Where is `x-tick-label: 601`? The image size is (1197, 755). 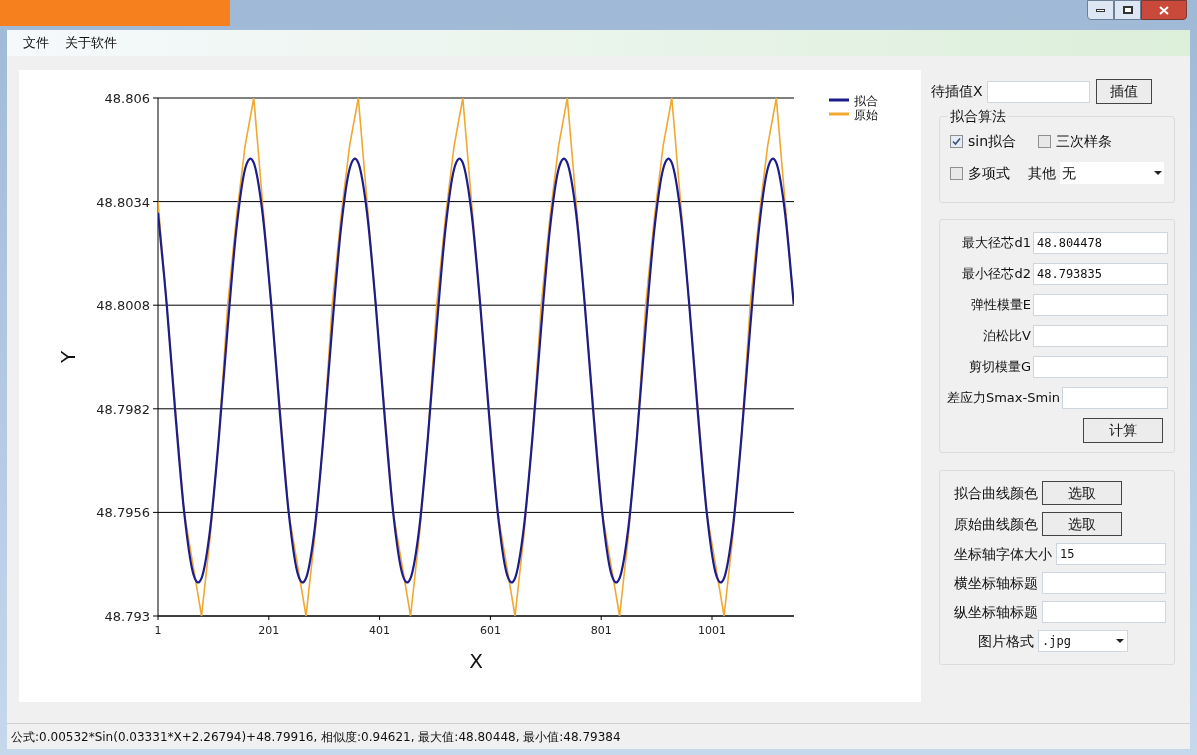
x-tick-label: 601 is located at coordinates (490, 630).